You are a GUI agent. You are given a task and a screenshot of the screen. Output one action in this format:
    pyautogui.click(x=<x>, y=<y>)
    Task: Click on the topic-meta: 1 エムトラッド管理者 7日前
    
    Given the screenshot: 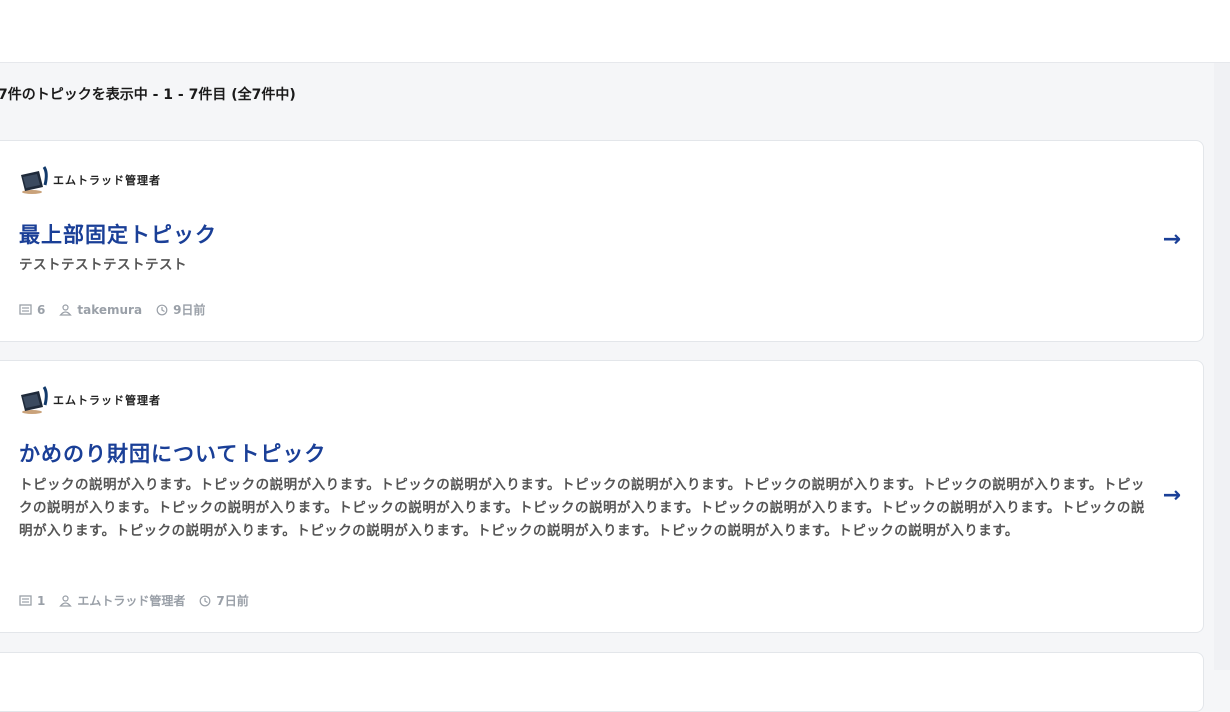 What is the action you would take?
    pyautogui.click(x=141, y=600)
    